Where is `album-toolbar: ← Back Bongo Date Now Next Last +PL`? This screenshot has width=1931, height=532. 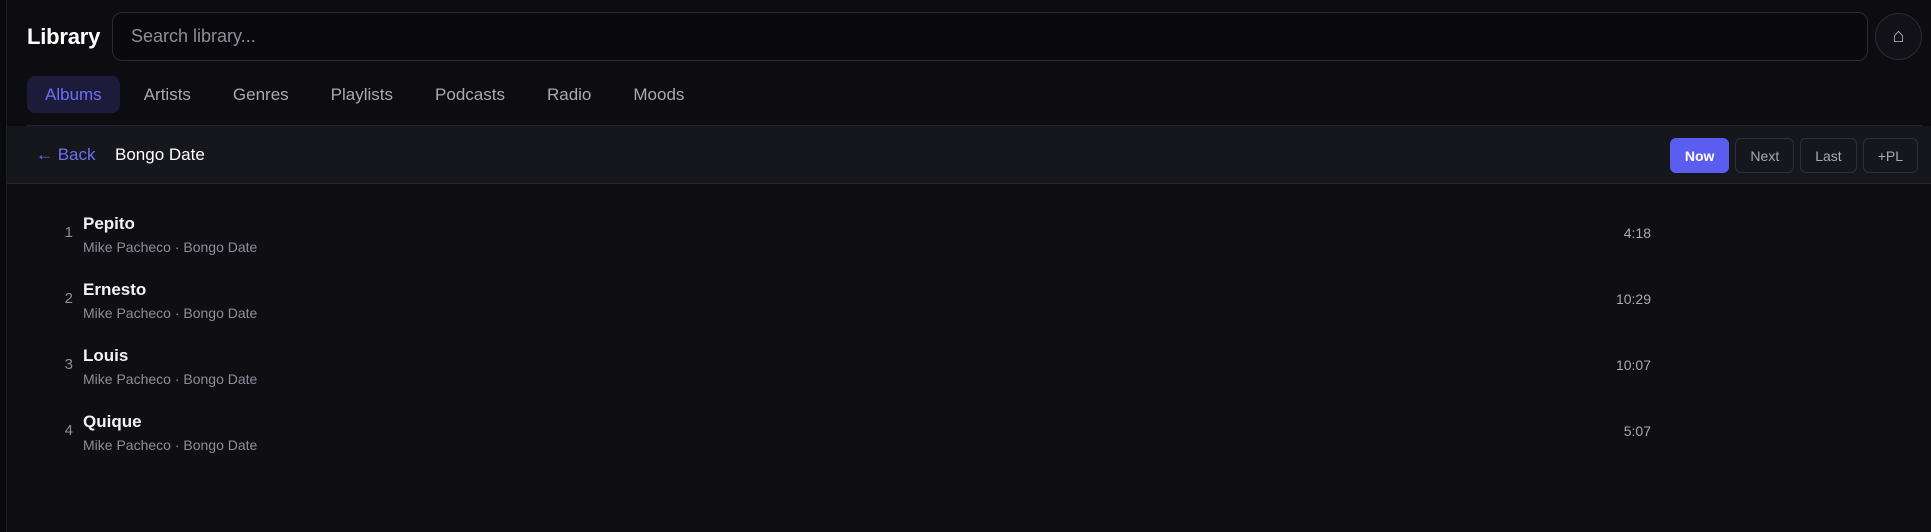 album-toolbar: ← Back Bongo Date Now Next Last +PL is located at coordinates (969, 155).